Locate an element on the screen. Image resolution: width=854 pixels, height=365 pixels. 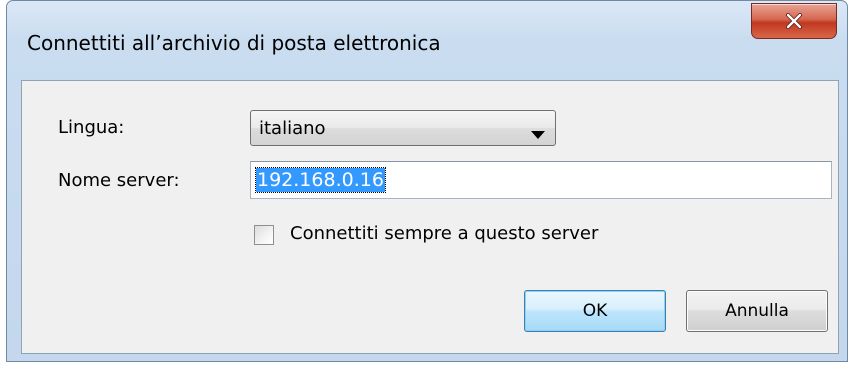
server-label: Nome server: is located at coordinates (119, 180).